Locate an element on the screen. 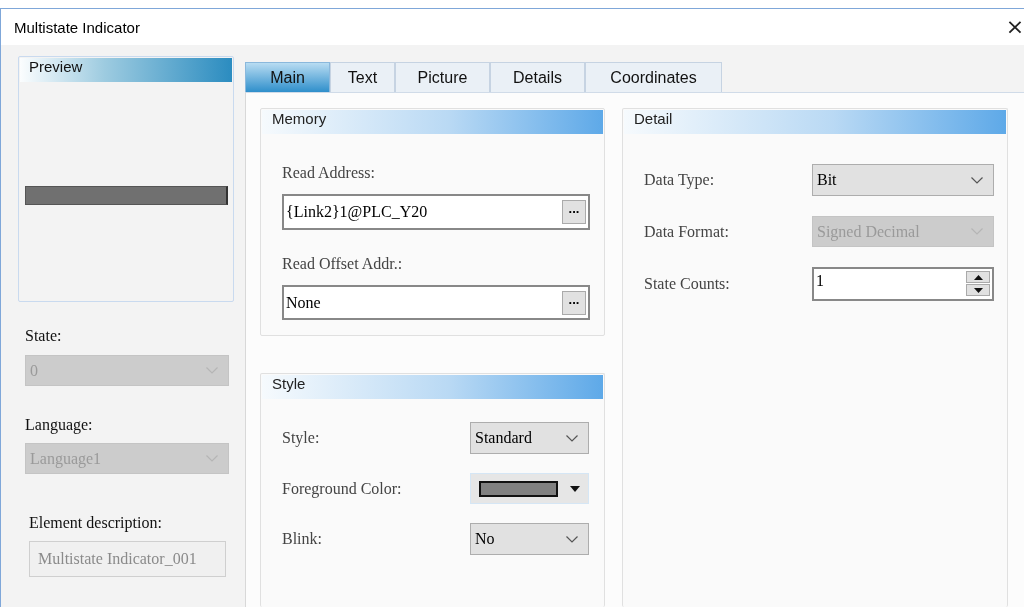 This screenshot has width=1024, height=607. field-label: Blink: is located at coordinates (302, 539).